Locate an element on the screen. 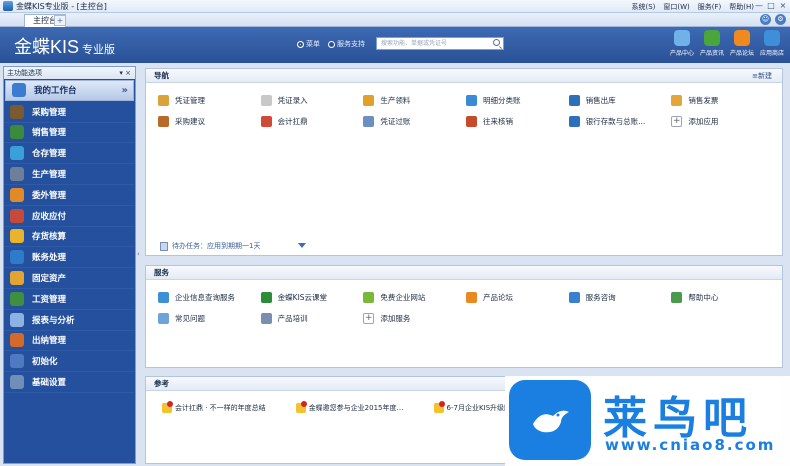  service-item-cloud-class: 金蝶KIS云课堂 is located at coordinates (312, 297).